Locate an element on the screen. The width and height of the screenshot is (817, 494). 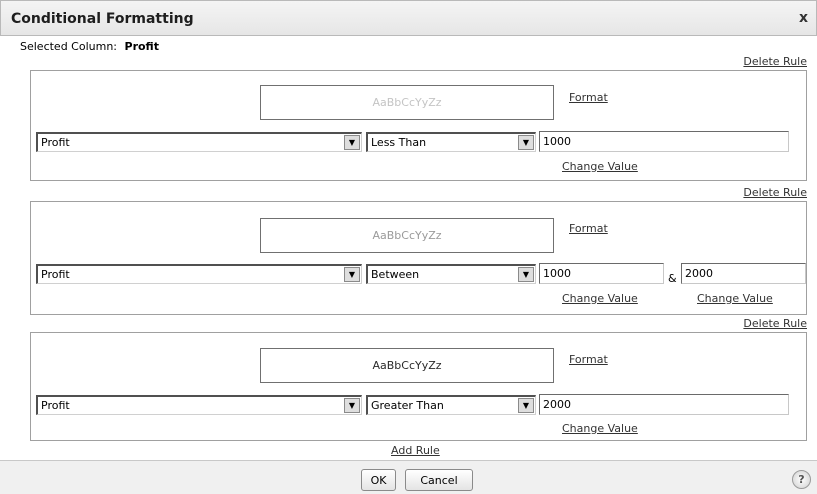
delete-rule-link-1: Delete Rule is located at coordinates (775, 61).